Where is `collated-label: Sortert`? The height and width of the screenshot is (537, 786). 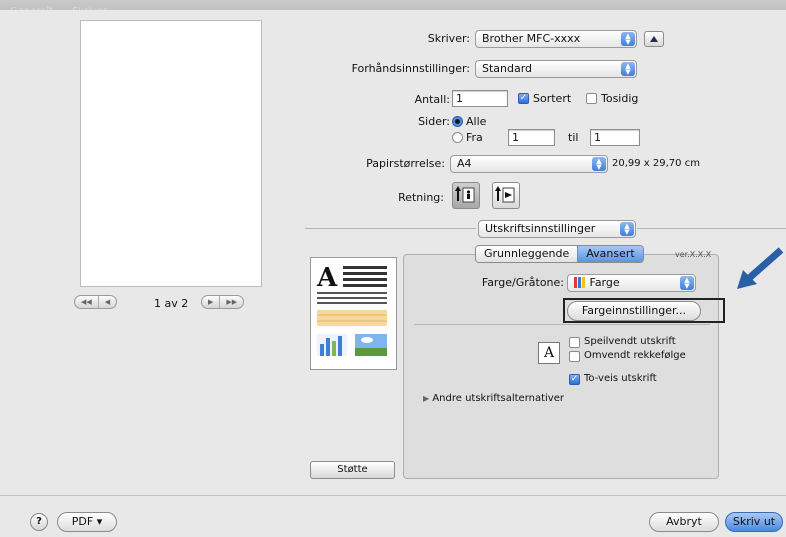 collated-label: Sortert is located at coordinates (552, 98).